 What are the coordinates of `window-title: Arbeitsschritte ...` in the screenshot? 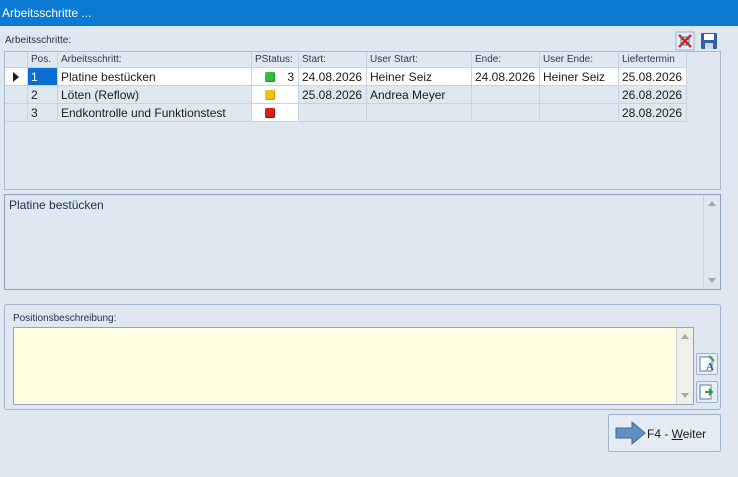 It's located at (47, 13).